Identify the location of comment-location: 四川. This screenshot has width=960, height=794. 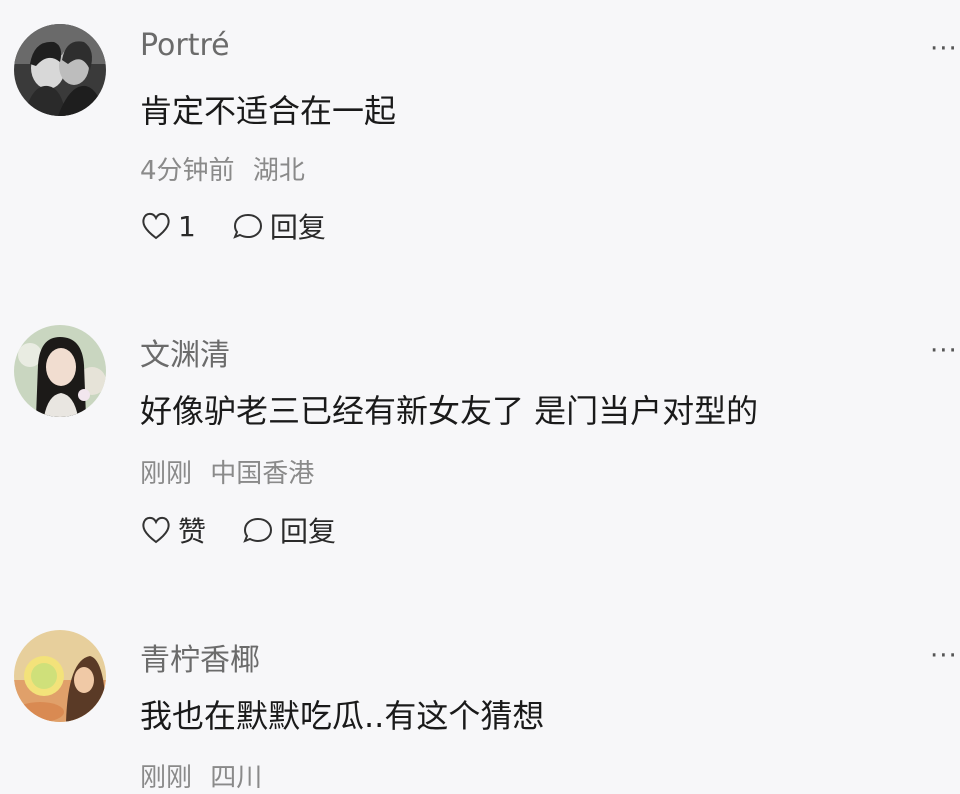
(236, 778).